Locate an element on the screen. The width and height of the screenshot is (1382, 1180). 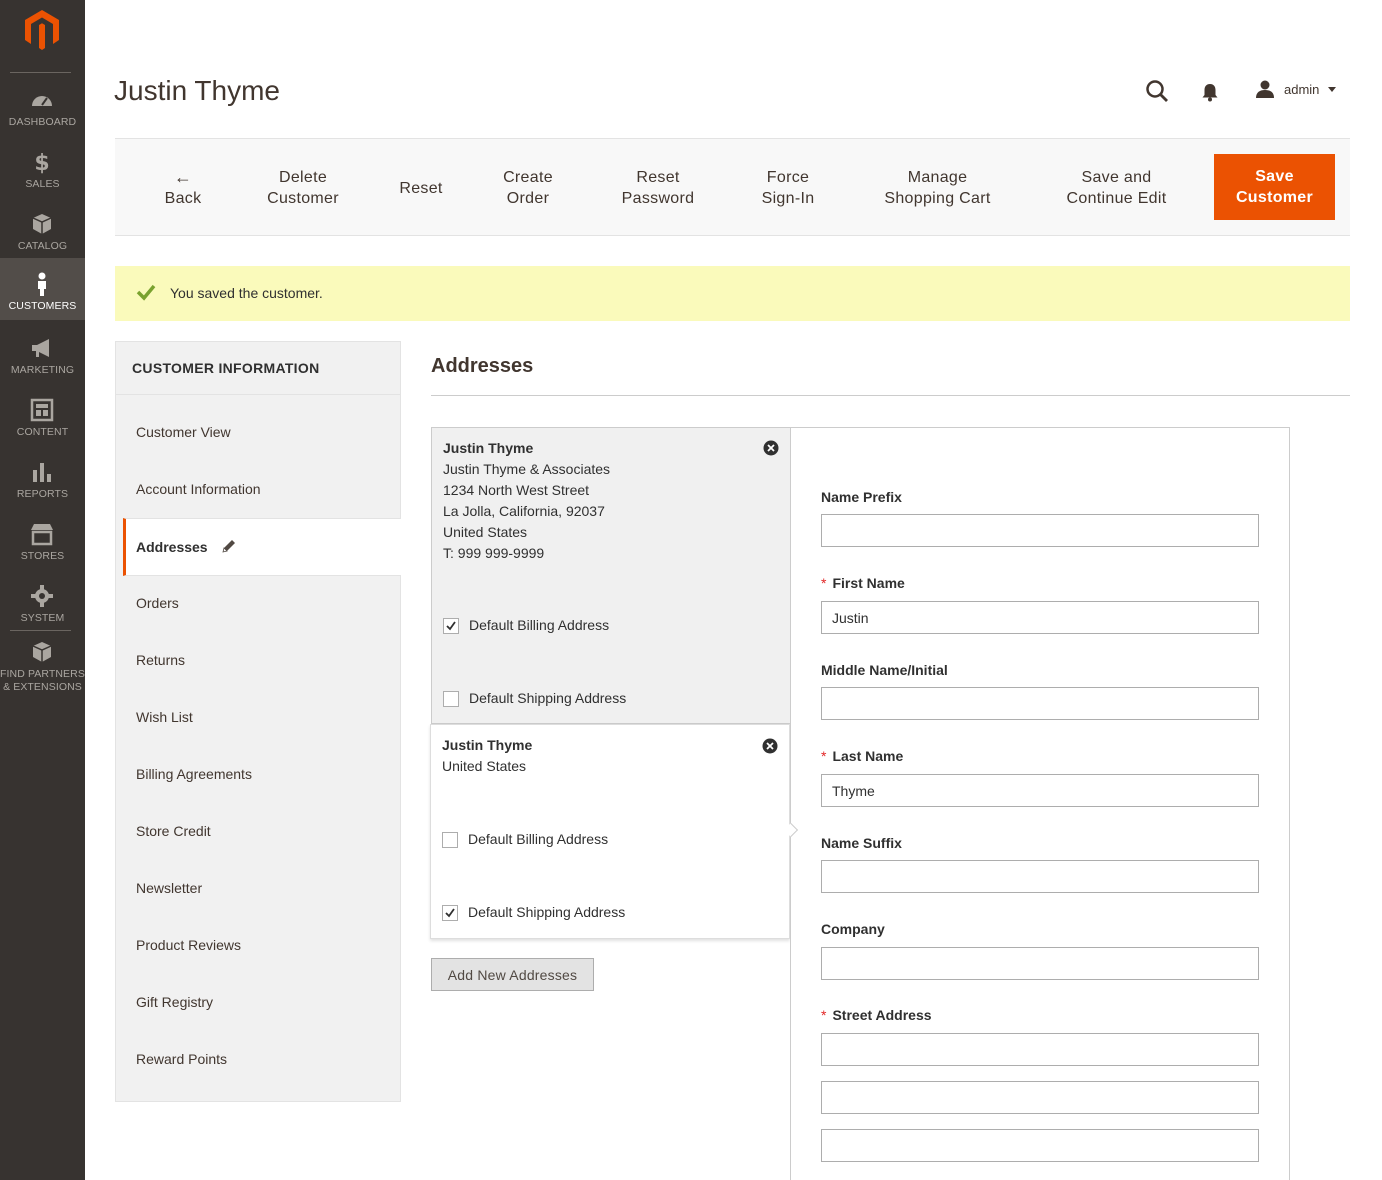
menu-item-dashboard: DASHBOARD is located at coordinates (42, 105).